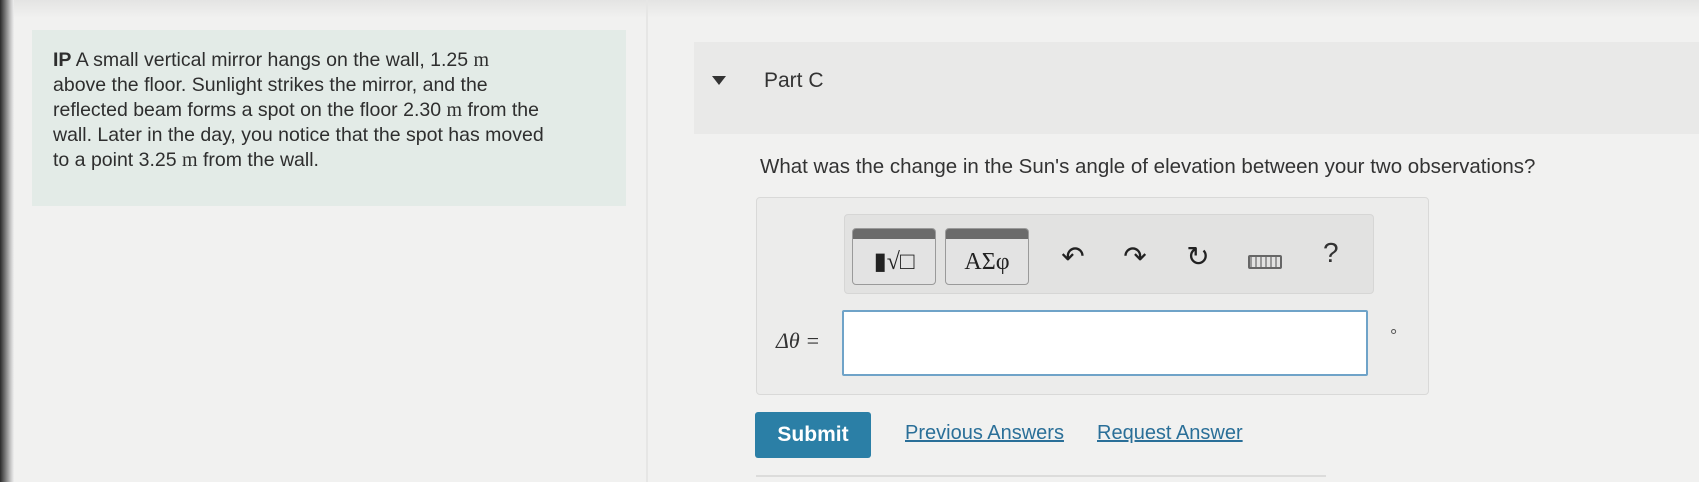 This screenshot has width=1699, height=482. What do you see at coordinates (454, 110) in the screenshot?
I see `unit-m-2: m` at bounding box center [454, 110].